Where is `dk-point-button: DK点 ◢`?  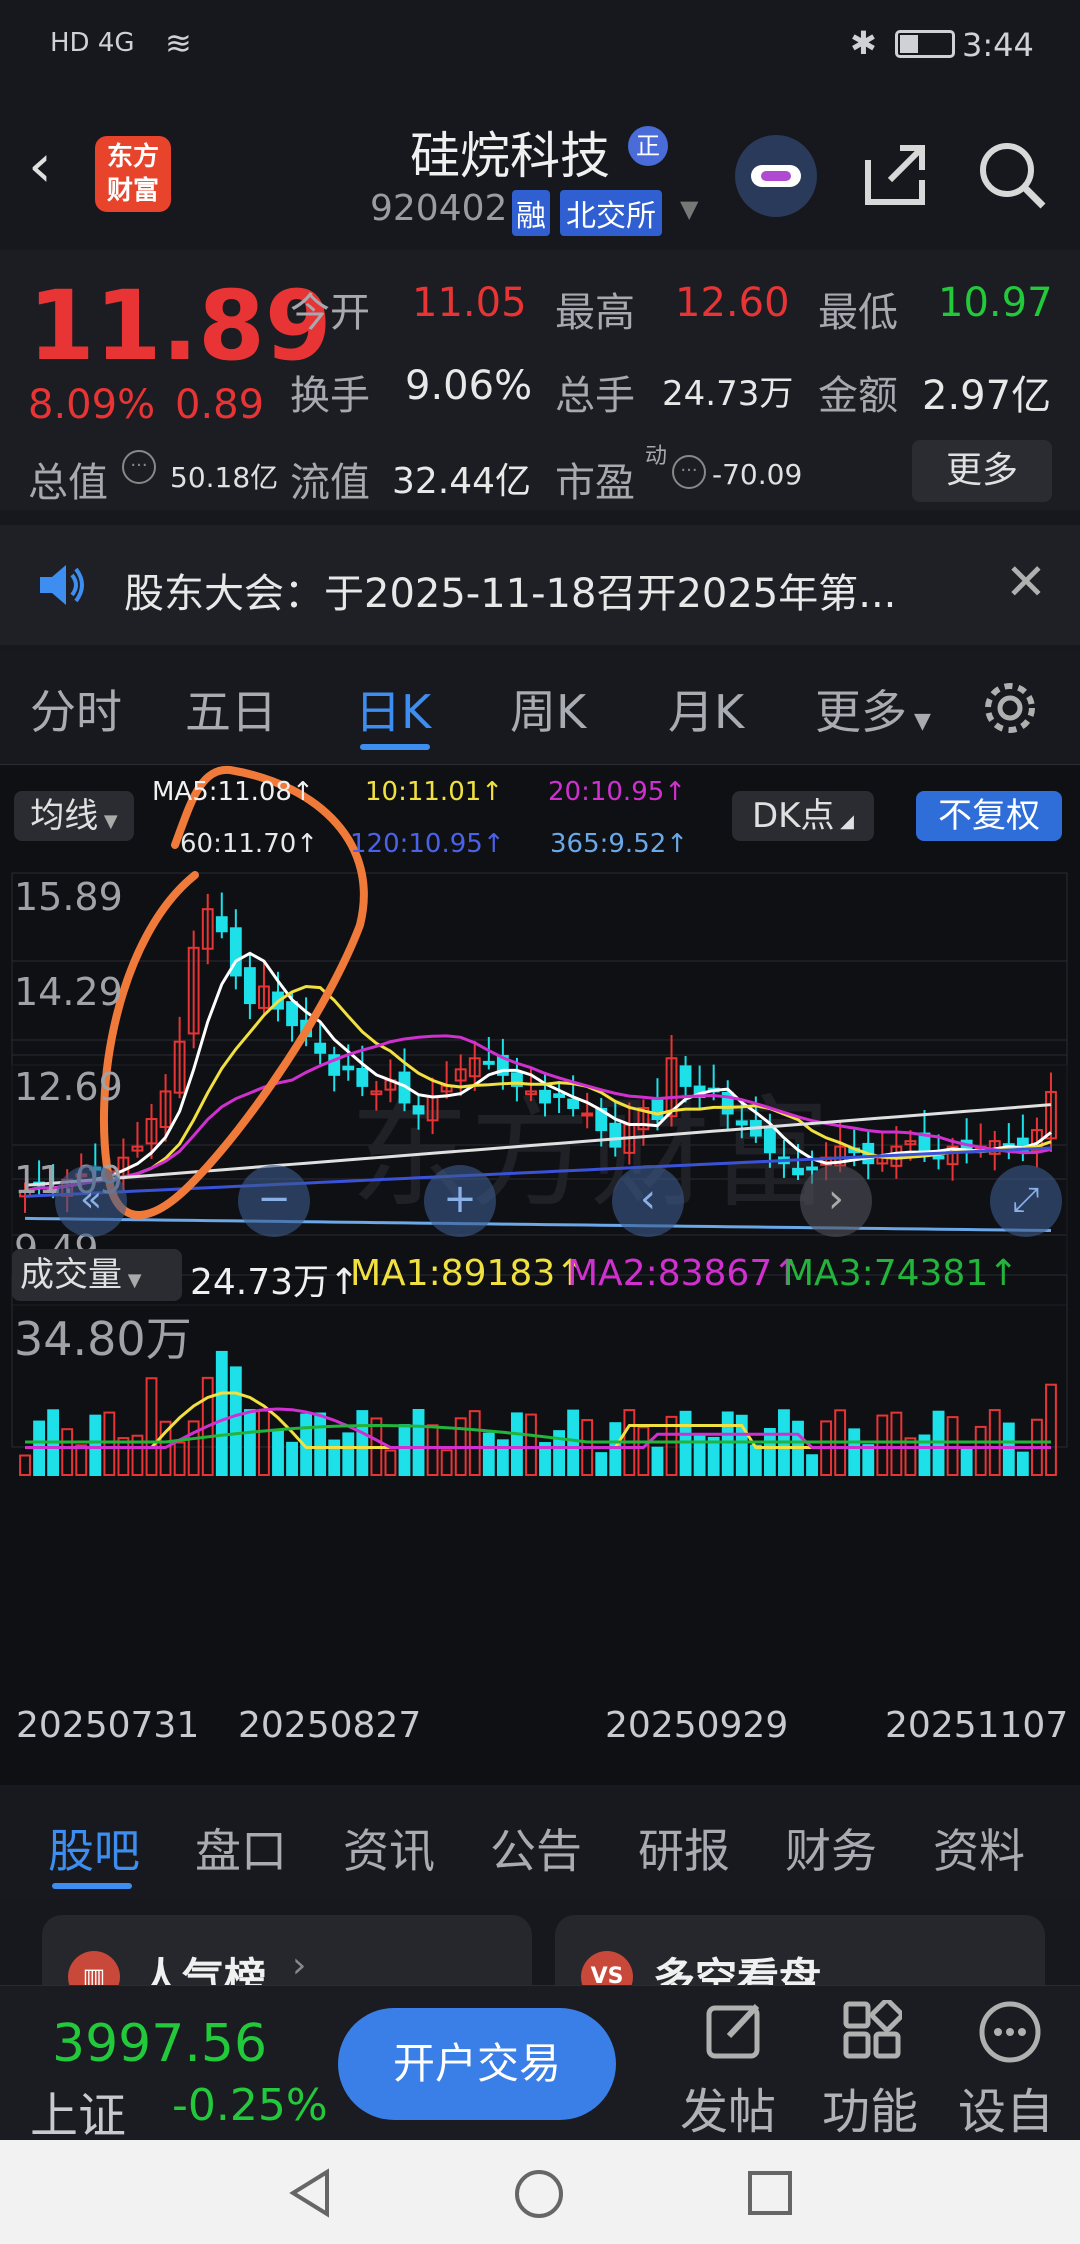 dk-point-button: DK点 ◢ is located at coordinates (803, 816).